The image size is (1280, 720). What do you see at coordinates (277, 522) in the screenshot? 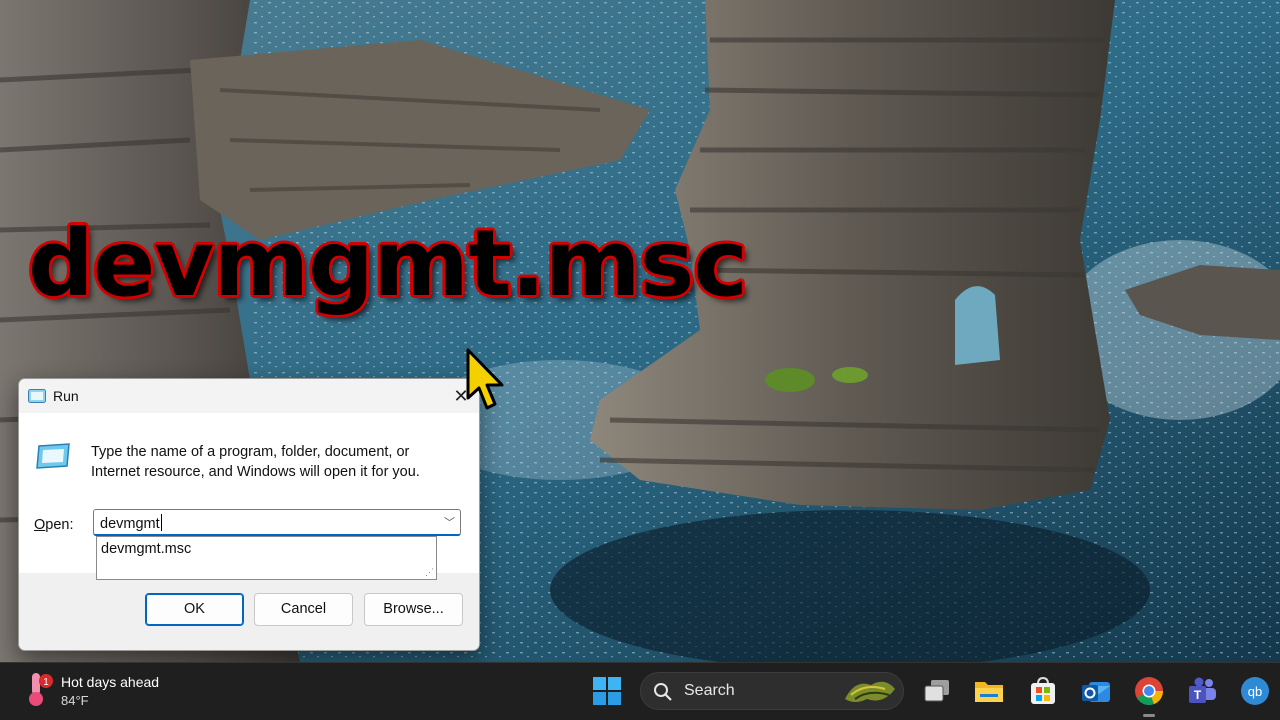
I see `open-combobox: devmgmt ﹀` at bounding box center [277, 522].